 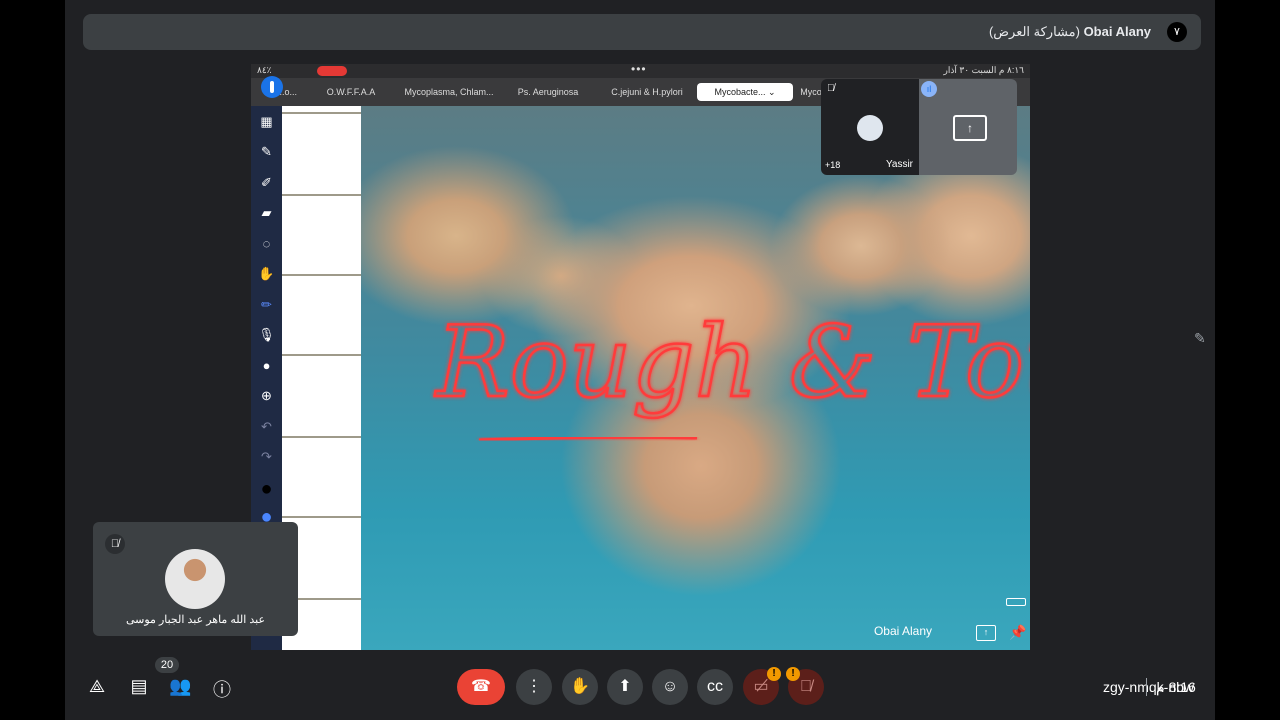 I want to click on sharing-label: (مشاركة العرض), so click(x=1034, y=31).